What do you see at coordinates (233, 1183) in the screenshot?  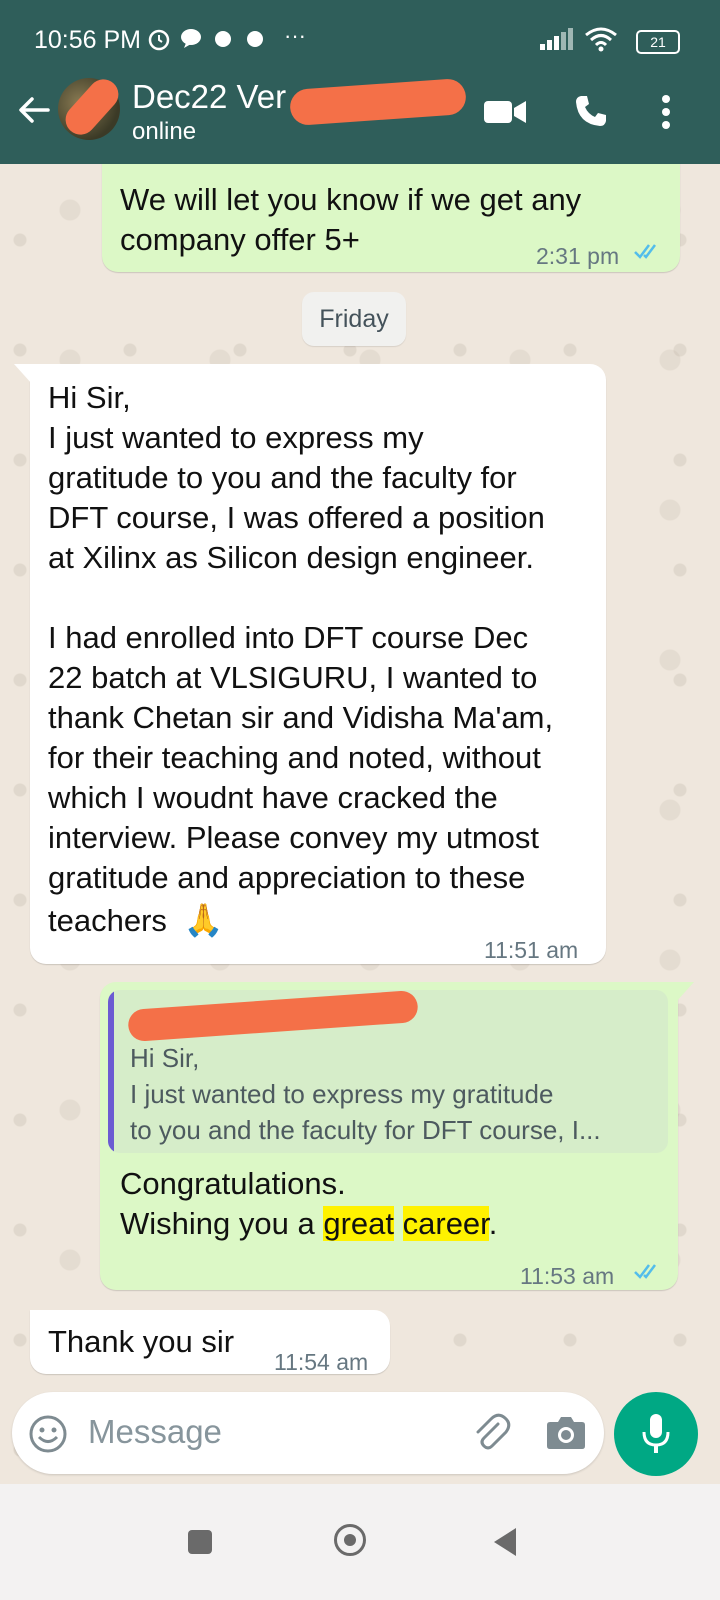 I see `message-line: Congratulations.` at bounding box center [233, 1183].